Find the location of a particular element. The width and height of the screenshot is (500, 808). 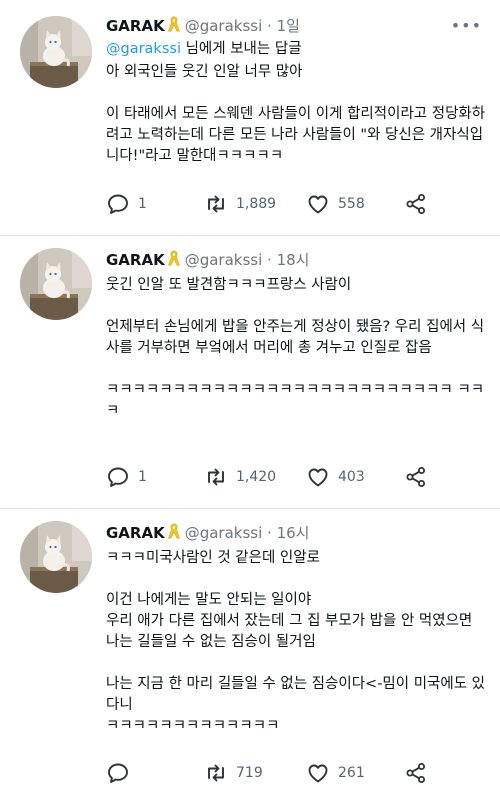

timestamp: 18시 is located at coordinates (293, 260).